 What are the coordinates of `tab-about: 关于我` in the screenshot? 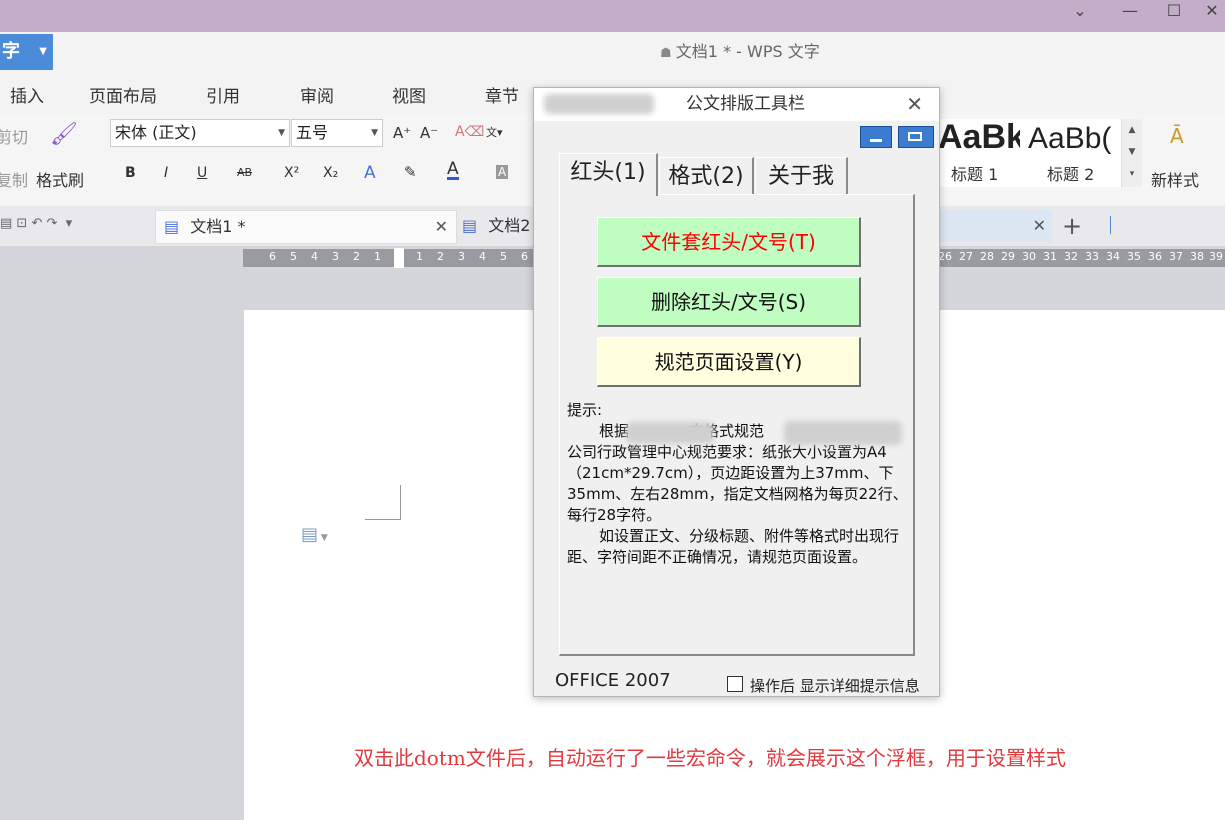 It's located at (801, 176).